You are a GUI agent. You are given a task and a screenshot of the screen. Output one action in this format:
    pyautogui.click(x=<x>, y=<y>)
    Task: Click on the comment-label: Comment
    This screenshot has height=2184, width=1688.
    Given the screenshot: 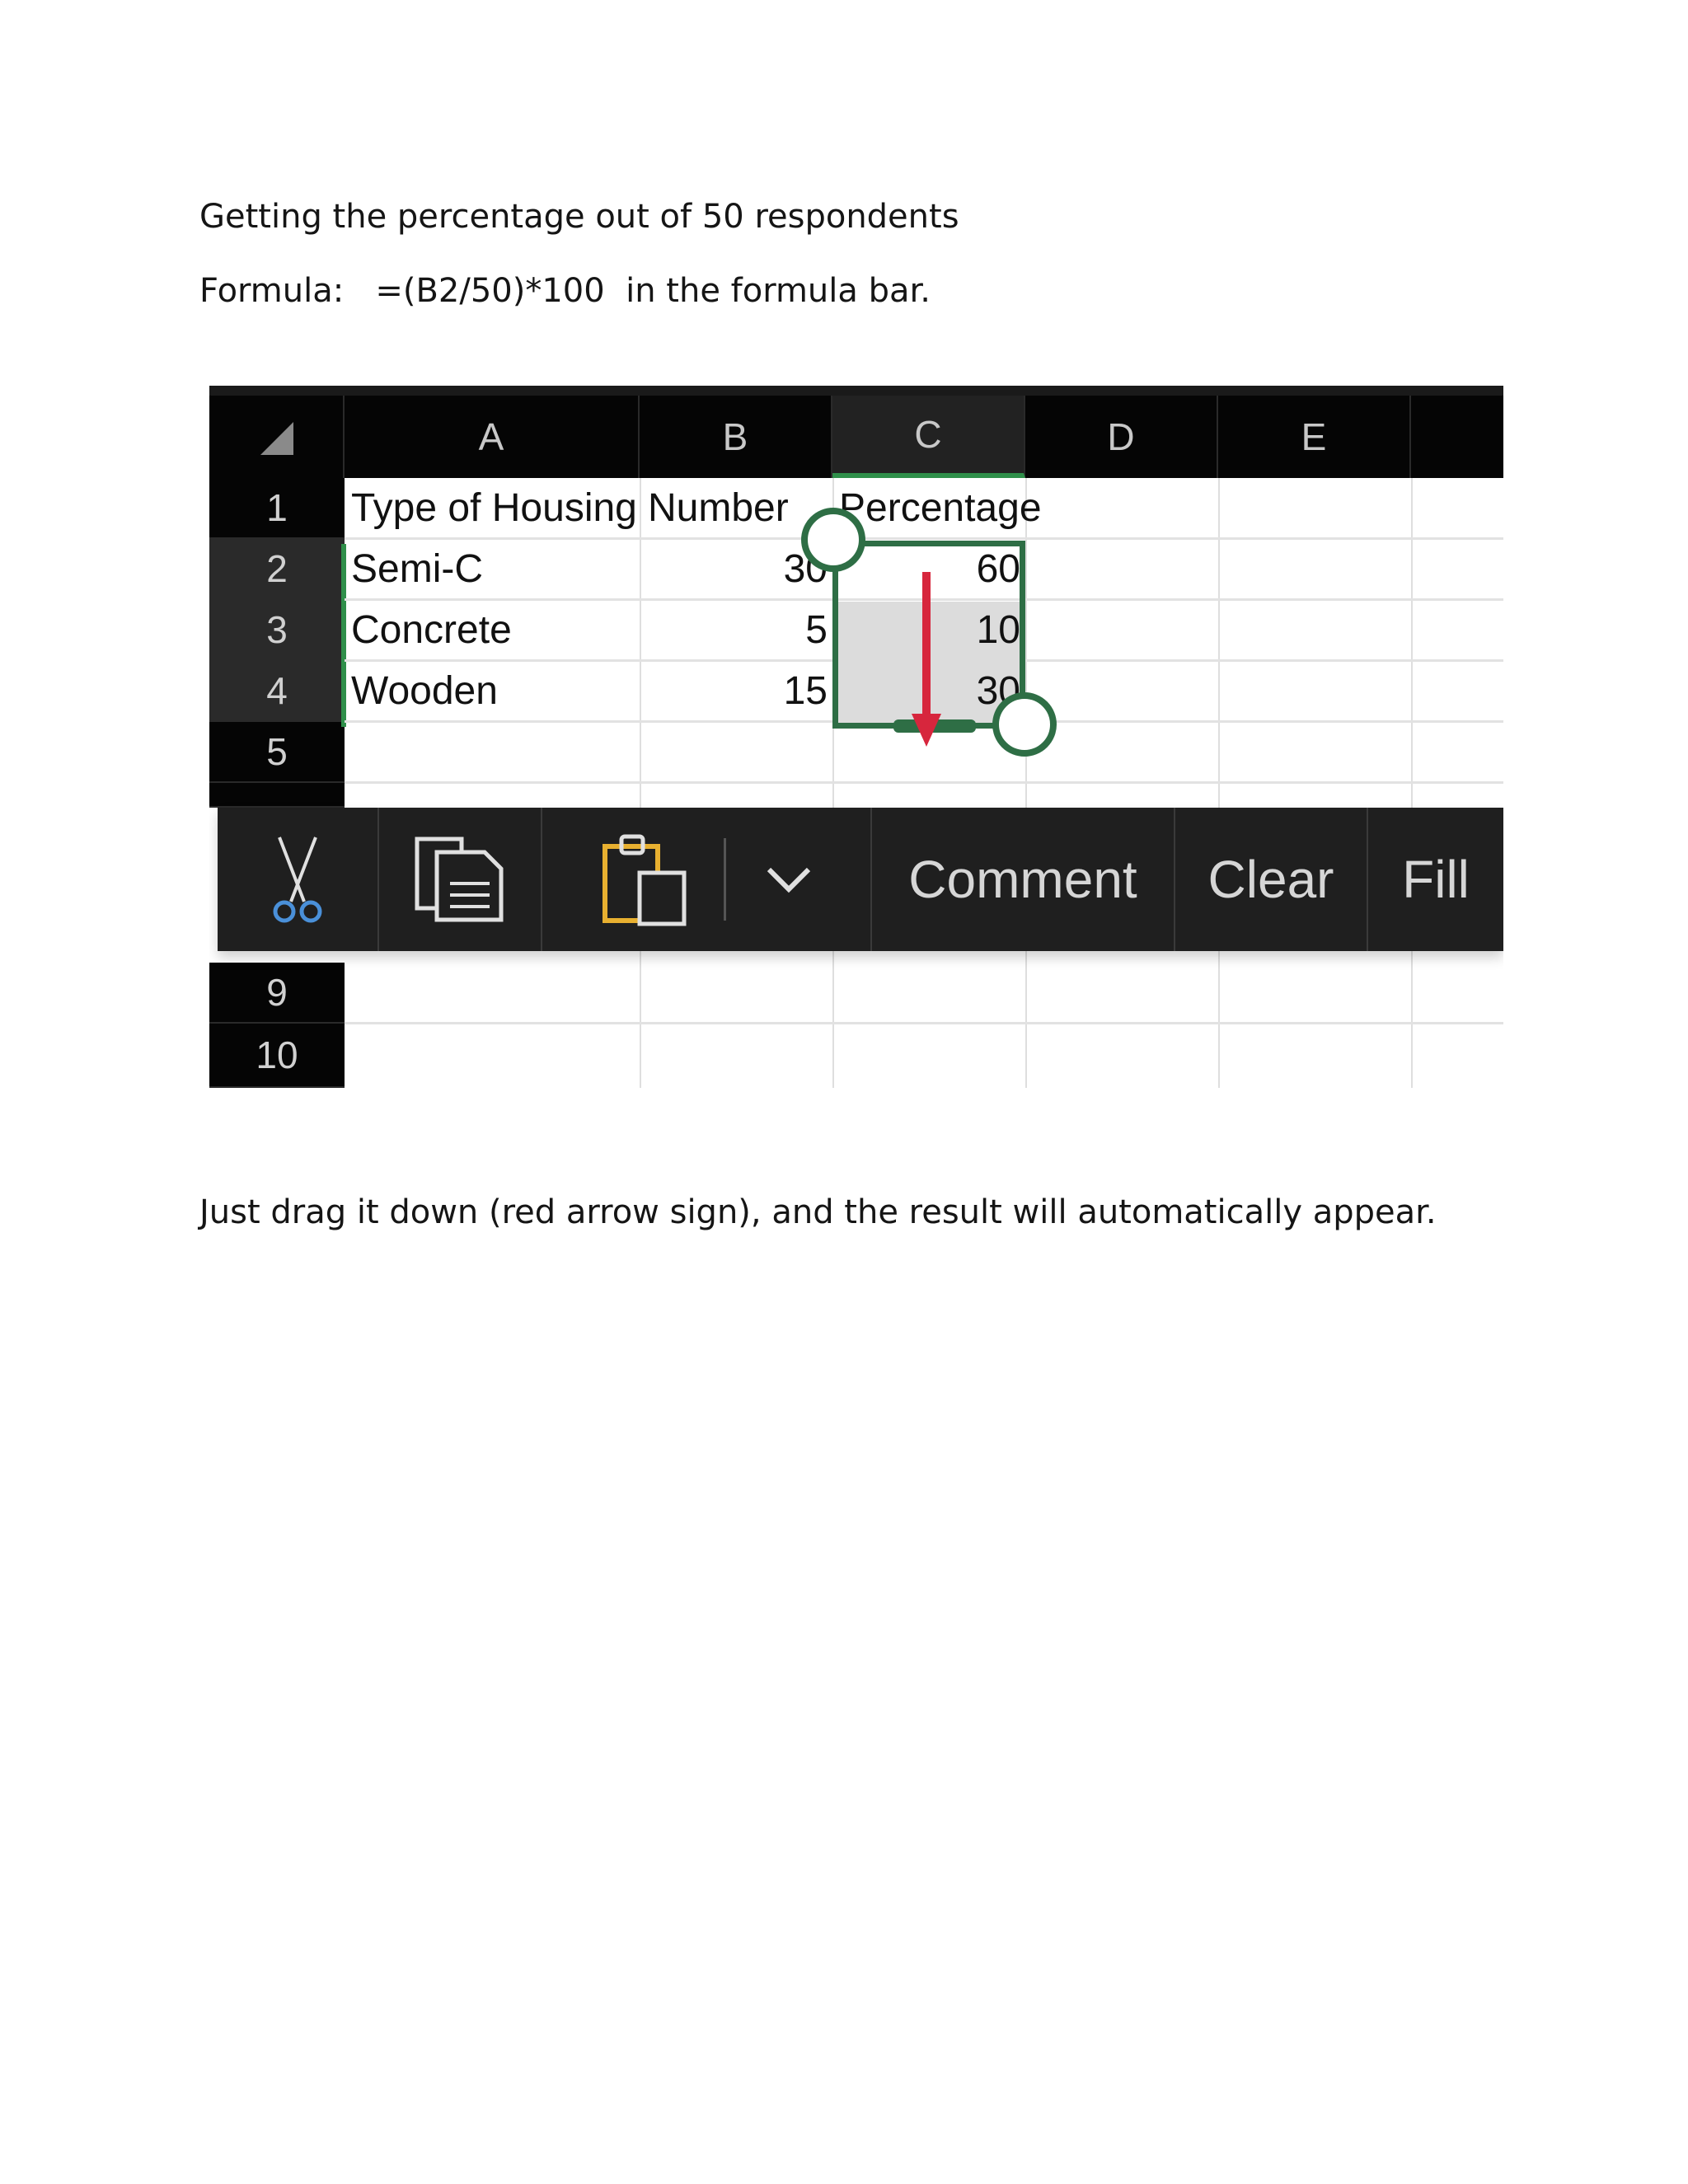 What is the action you would take?
    pyautogui.click(x=1022, y=879)
    